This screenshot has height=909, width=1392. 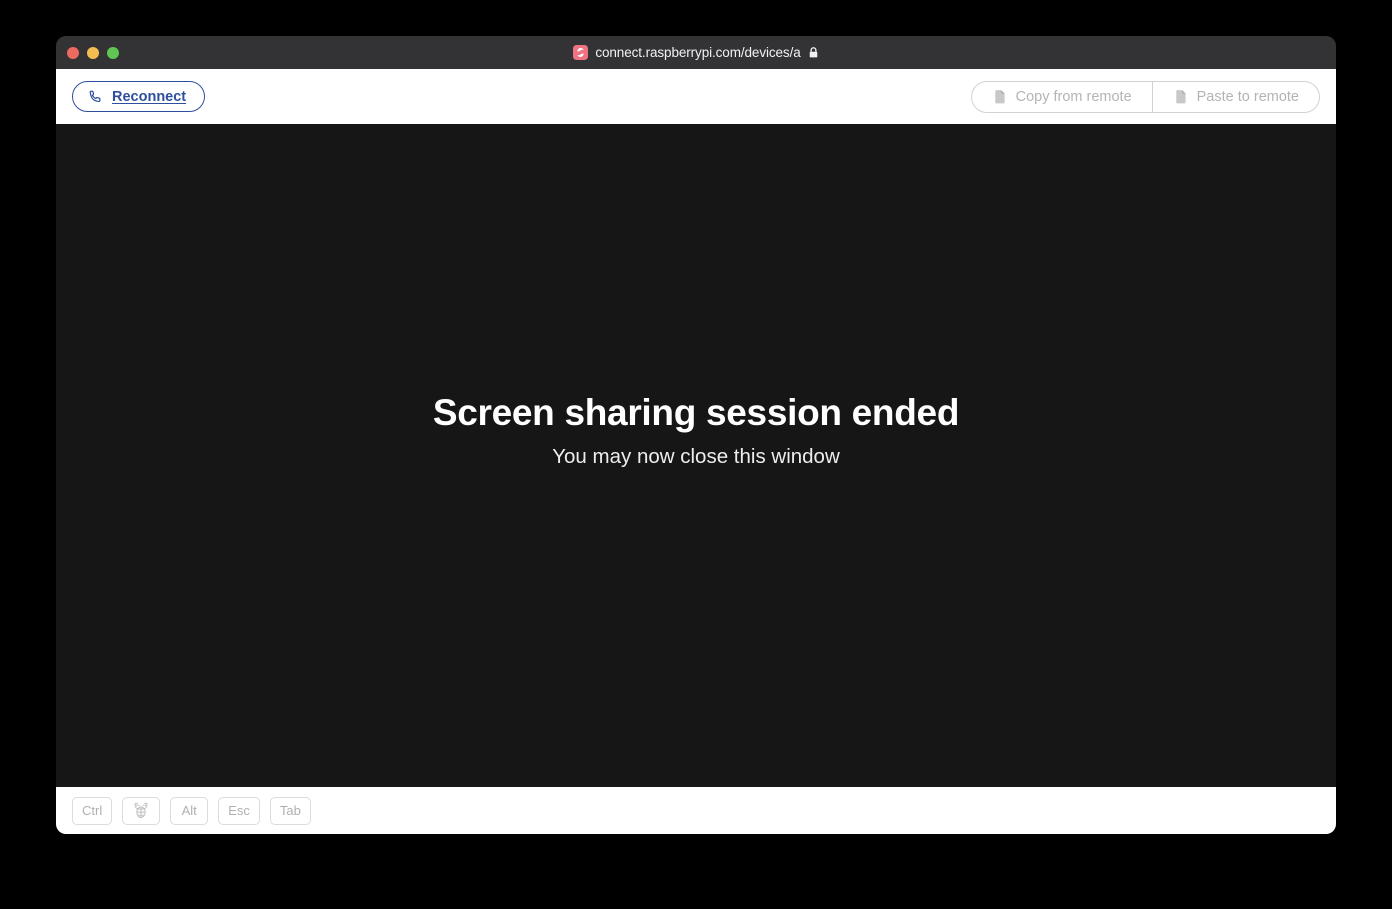 I want to click on key-tab-label: Tab, so click(x=290, y=810).